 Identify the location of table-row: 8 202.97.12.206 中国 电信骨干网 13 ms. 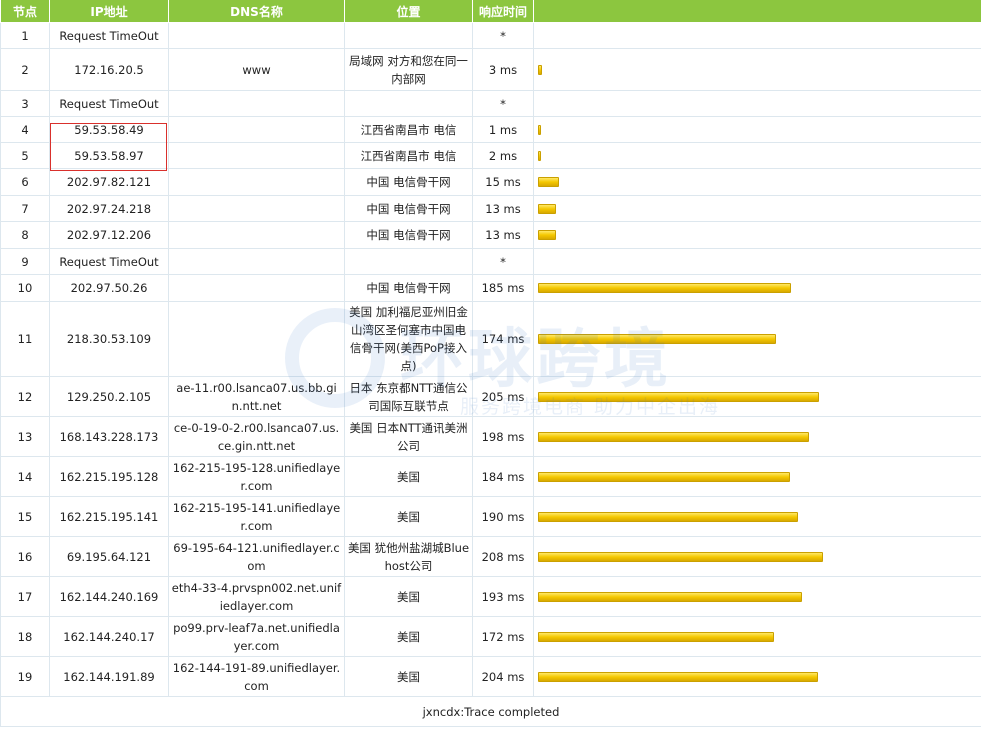
(490, 235).